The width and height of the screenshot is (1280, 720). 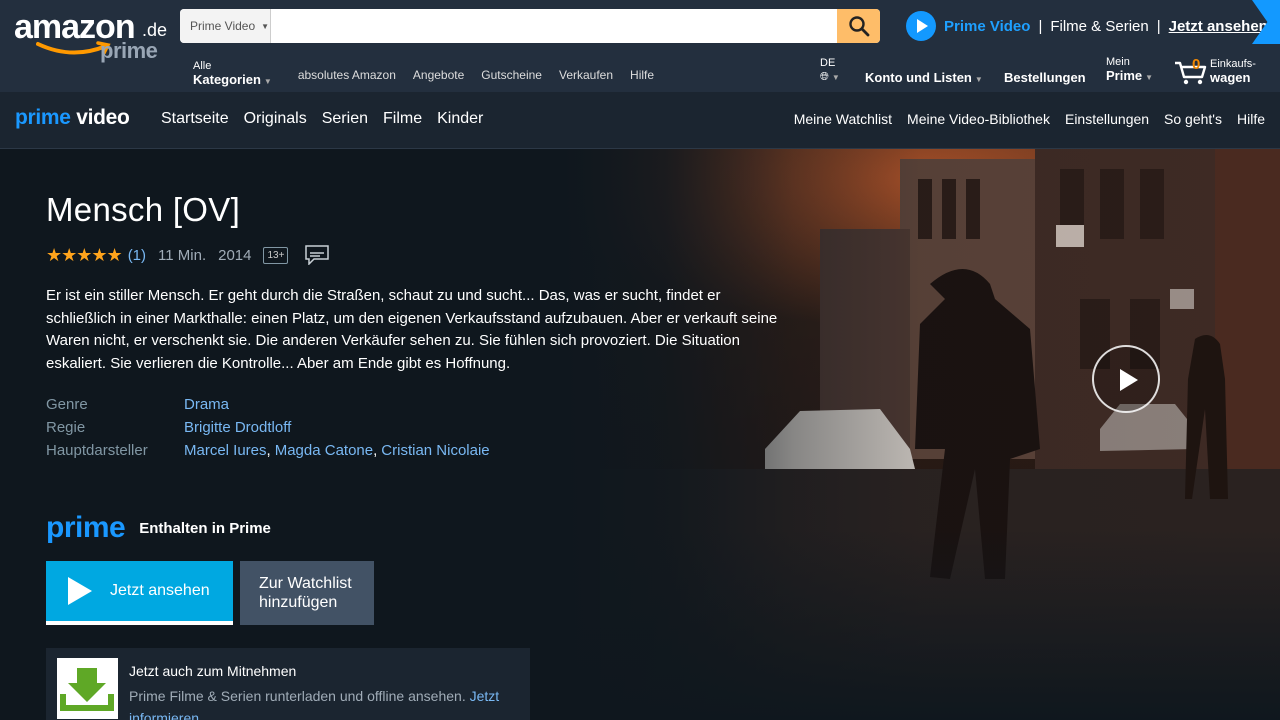 I want to click on duration: 11 Min., so click(x=182, y=255).